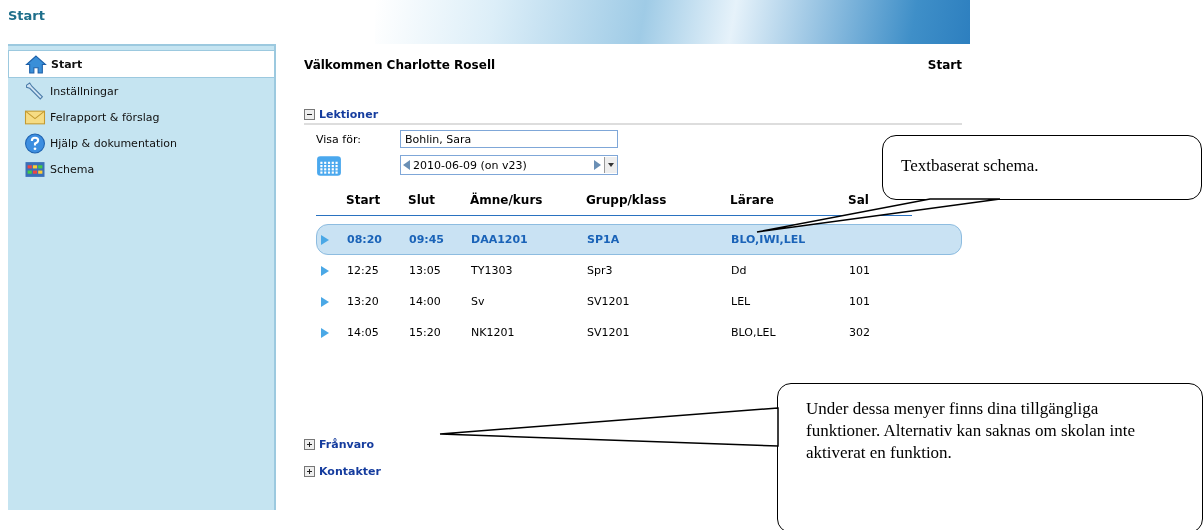 This screenshot has width=1203, height=530. I want to click on help-icon, so click(35, 143).